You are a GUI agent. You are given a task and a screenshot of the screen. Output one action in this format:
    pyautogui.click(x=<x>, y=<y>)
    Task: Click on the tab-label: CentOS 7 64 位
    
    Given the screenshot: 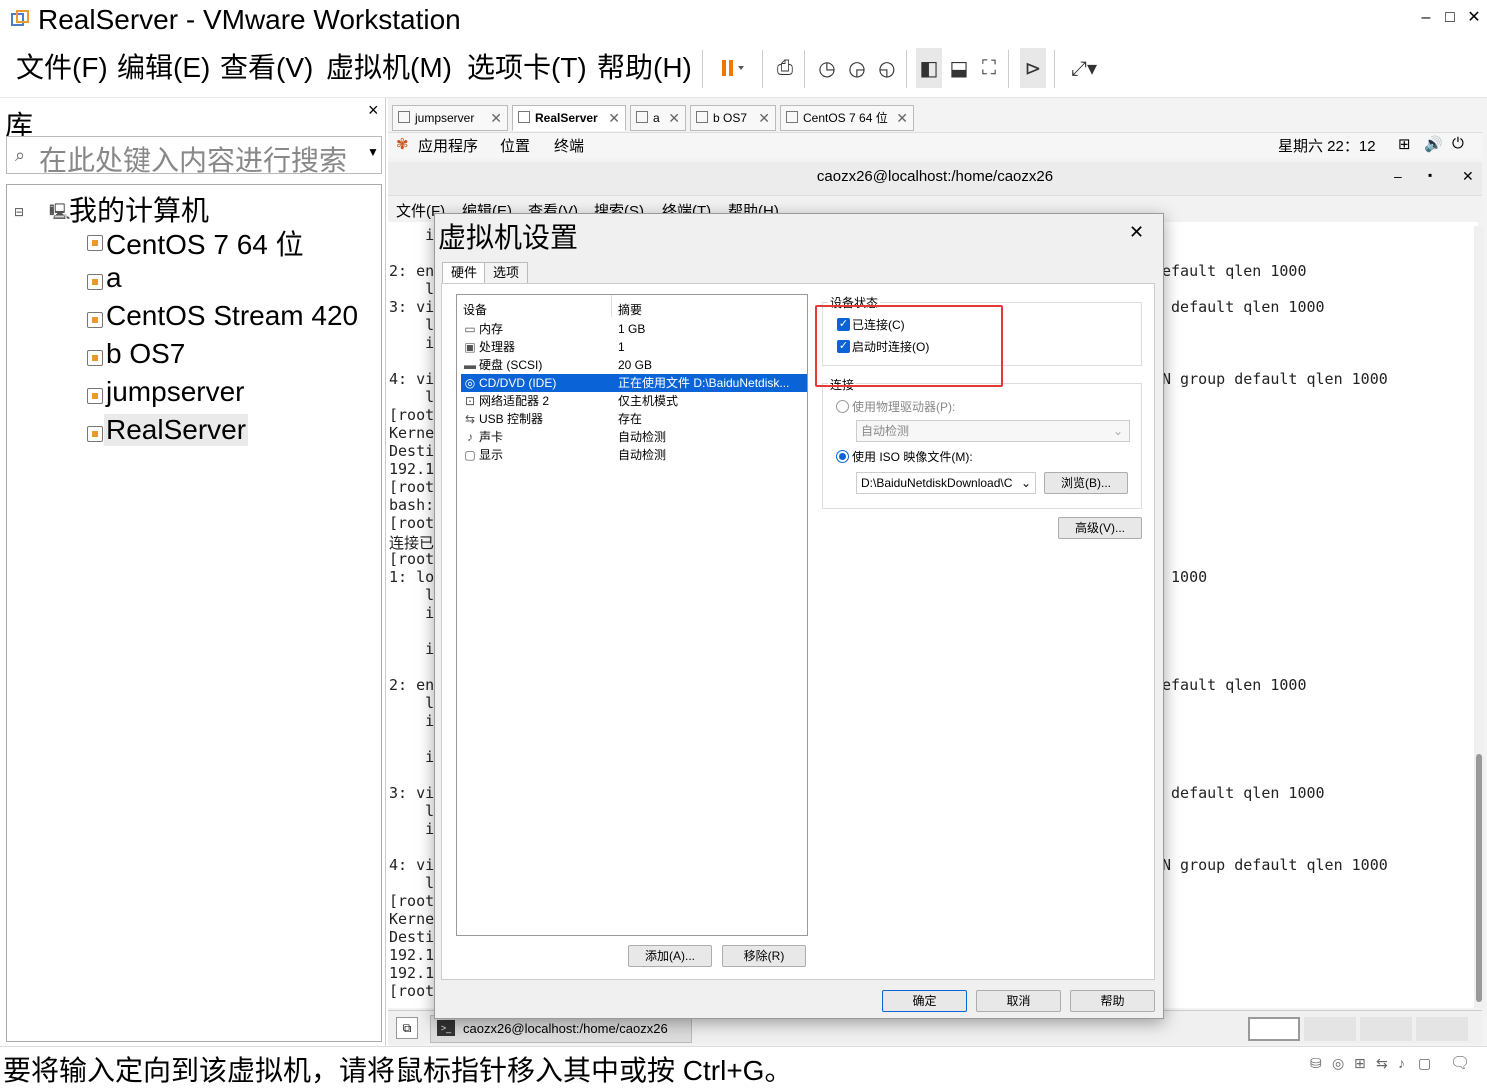 What is the action you would take?
    pyautogui.click(x=845, y=118)
    